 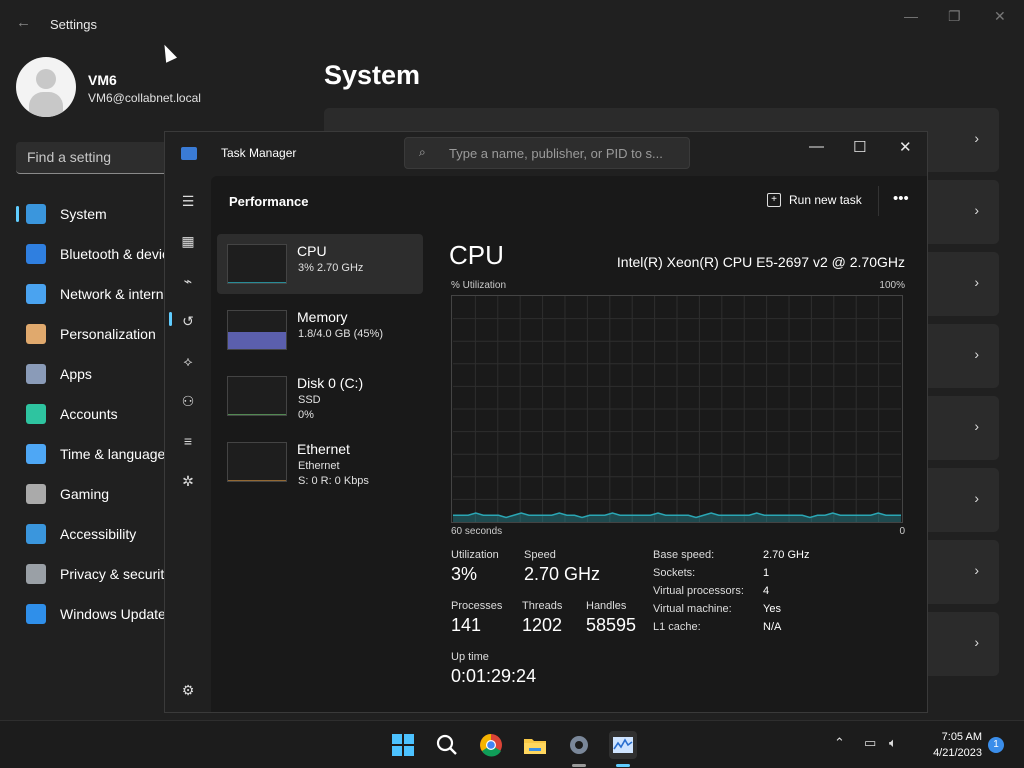 What do you see at coordinates (677, 627) in the screenshot?
I see `detail-key: L1 cache:` at bounding box center [677, 627].